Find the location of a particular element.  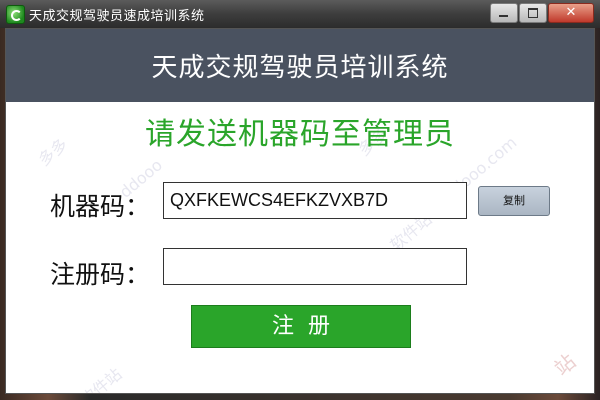

machine-code-label: 机器码： is located at coordinates (100, 206).